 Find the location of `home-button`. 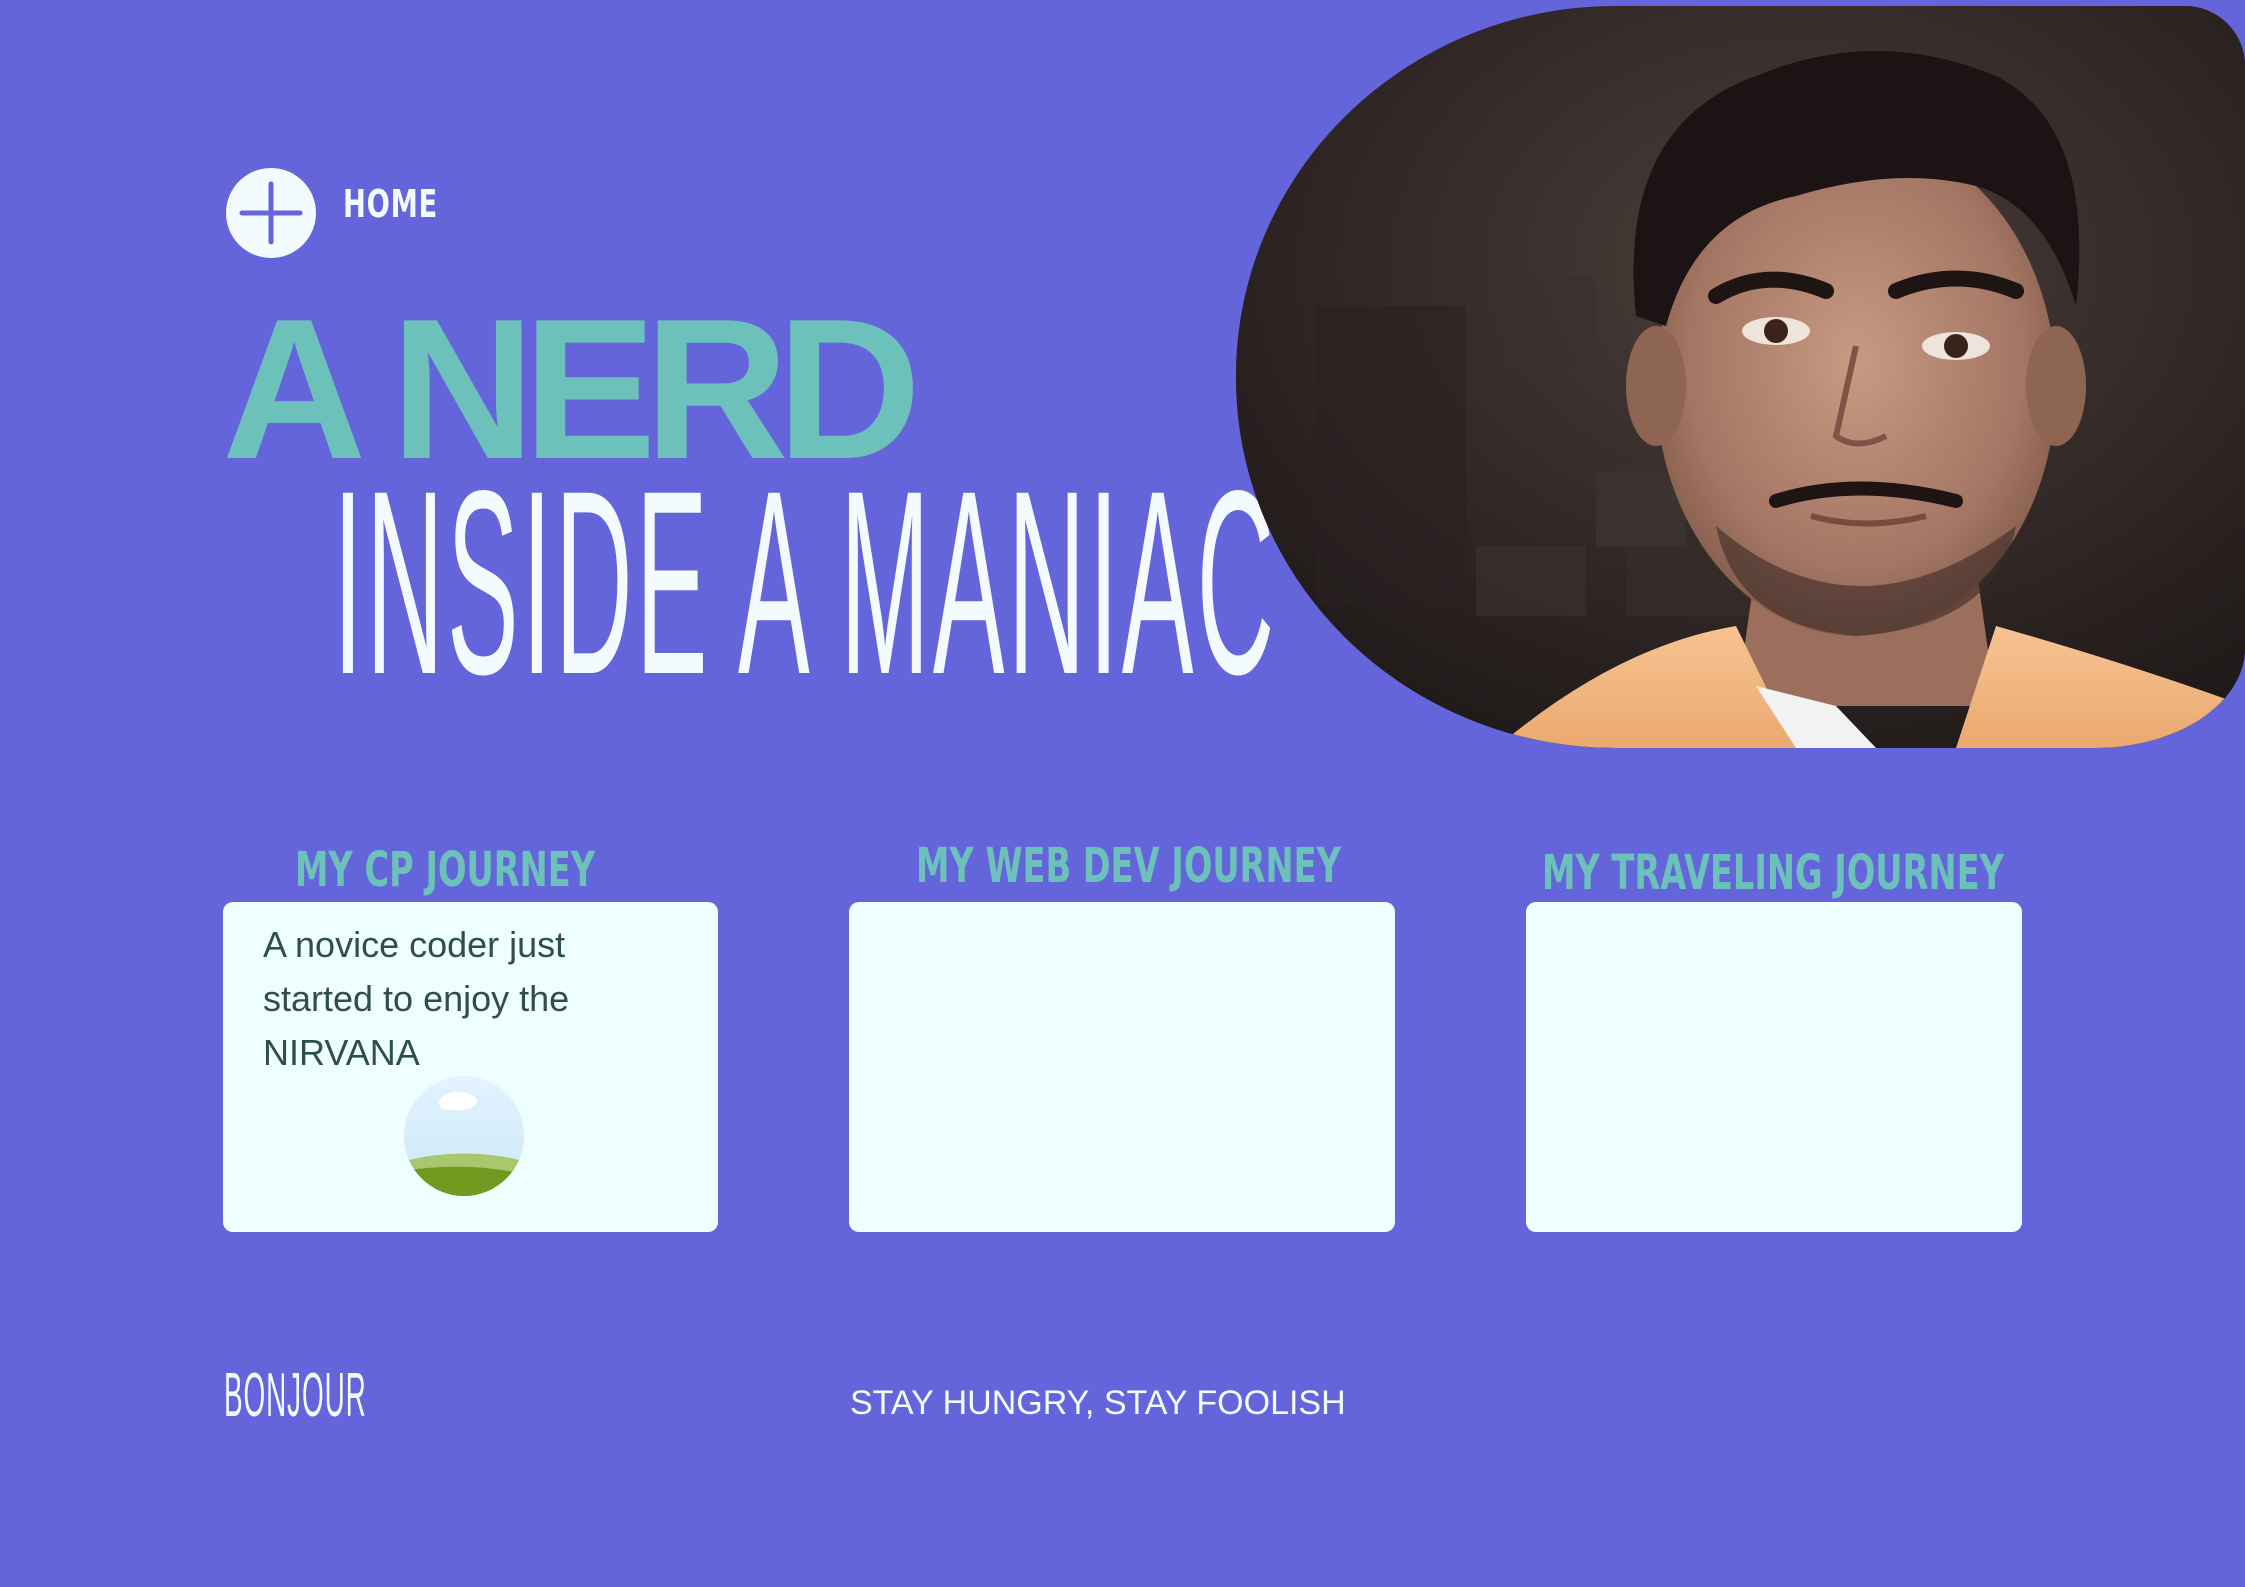

home-button is located at coordinates (271, 213).